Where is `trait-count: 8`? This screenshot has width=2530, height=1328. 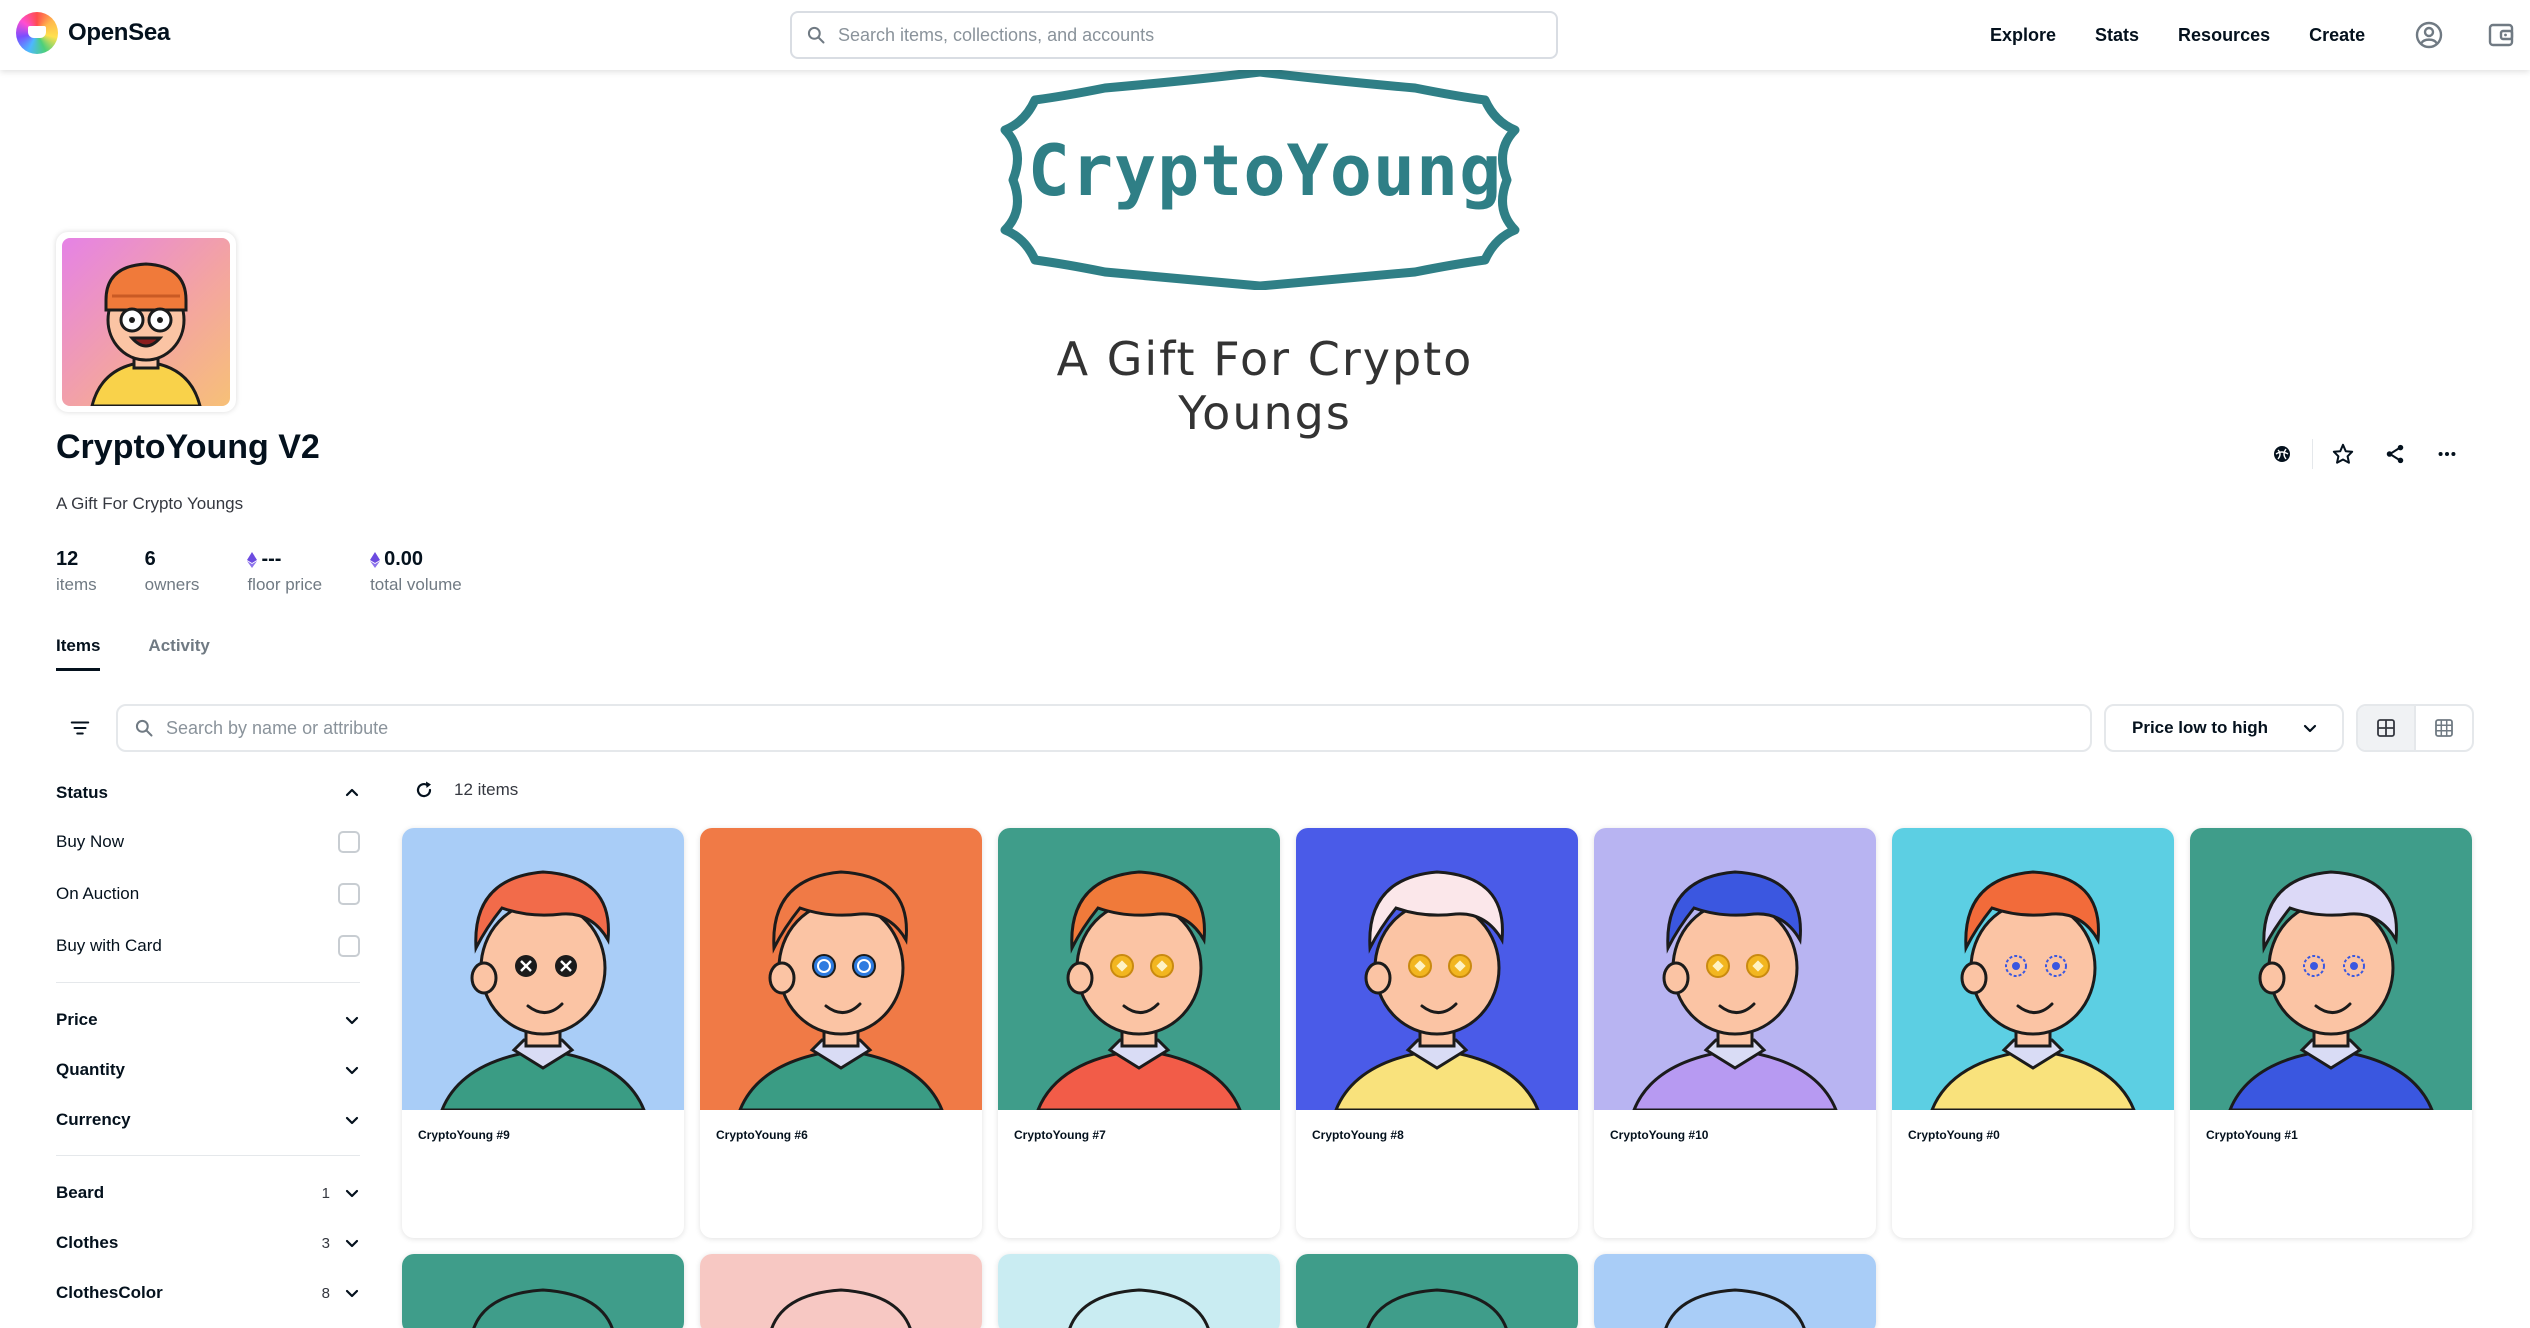
trait-count: 8 is located at coordinates (325, 1293).